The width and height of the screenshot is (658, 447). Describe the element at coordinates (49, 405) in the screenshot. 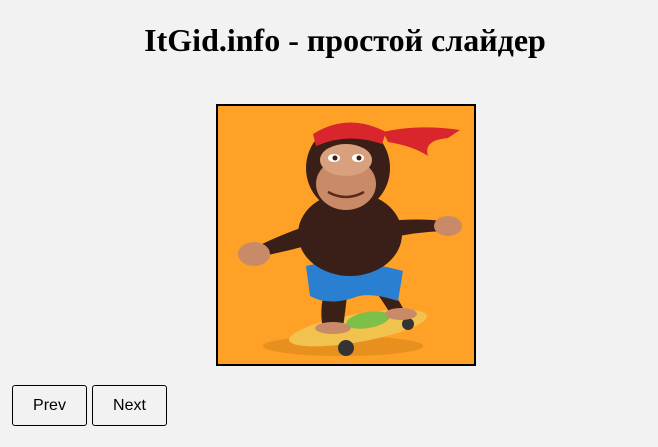

I see `prev-button: Prev` at that location.